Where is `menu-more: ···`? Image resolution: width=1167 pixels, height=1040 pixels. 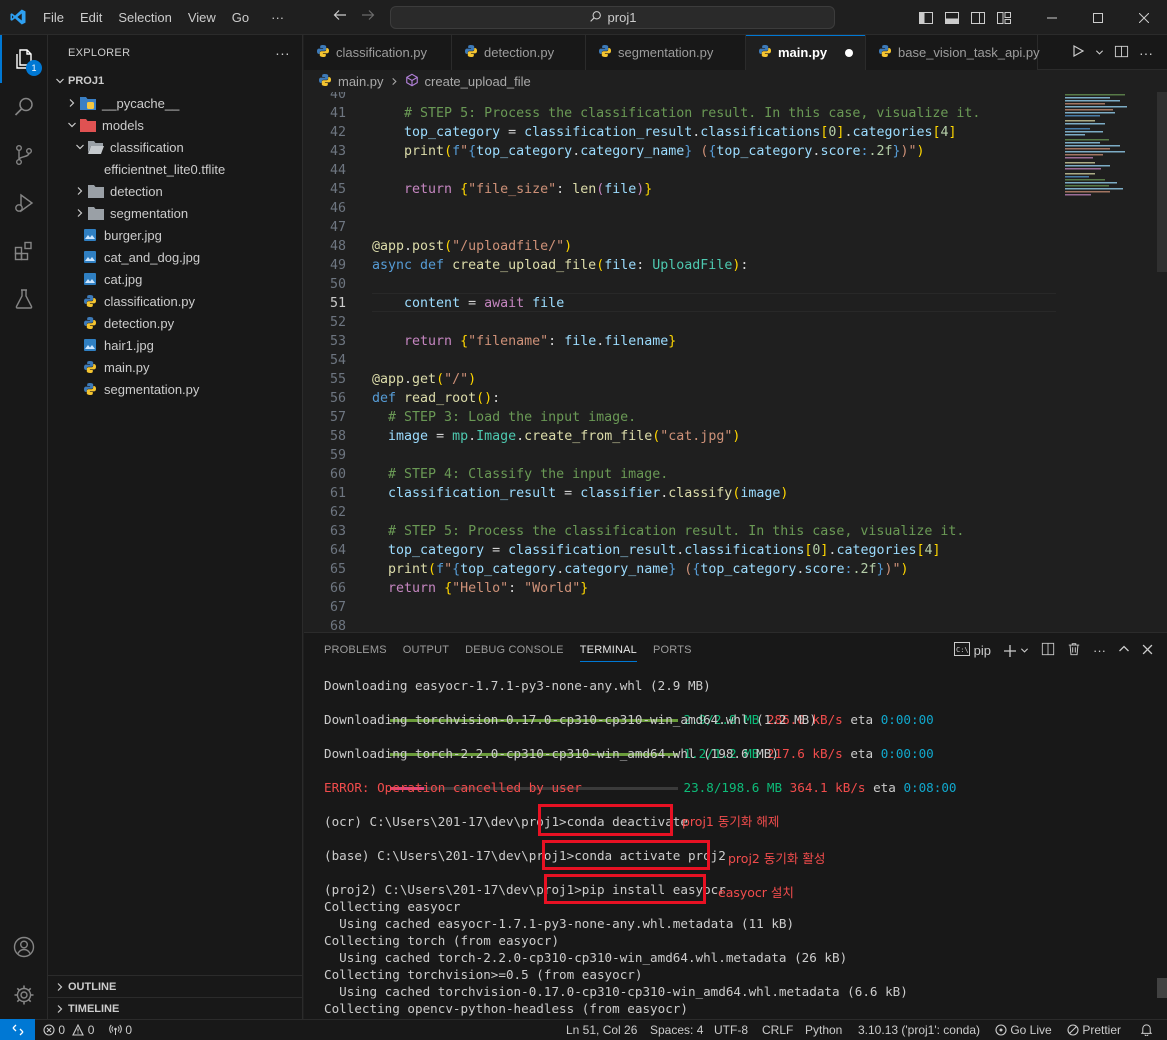
menu-more: ··· is located at coordinates (277, 17).